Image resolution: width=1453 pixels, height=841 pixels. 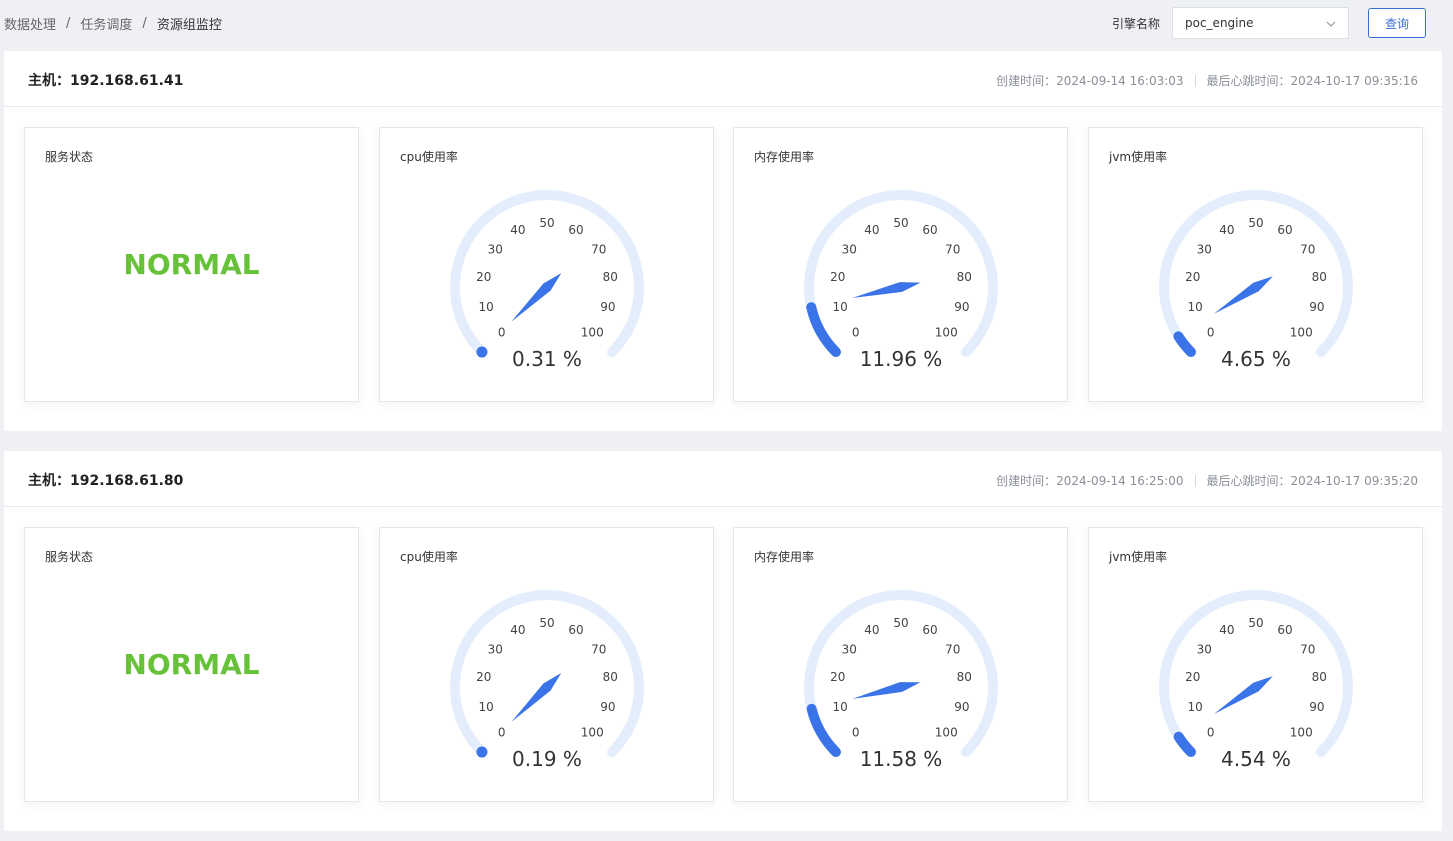 What do you see at coordinates (1260, 23) in the screenshot?
I see `engine-select: poc_engine` at bounding box center [1260, 23].